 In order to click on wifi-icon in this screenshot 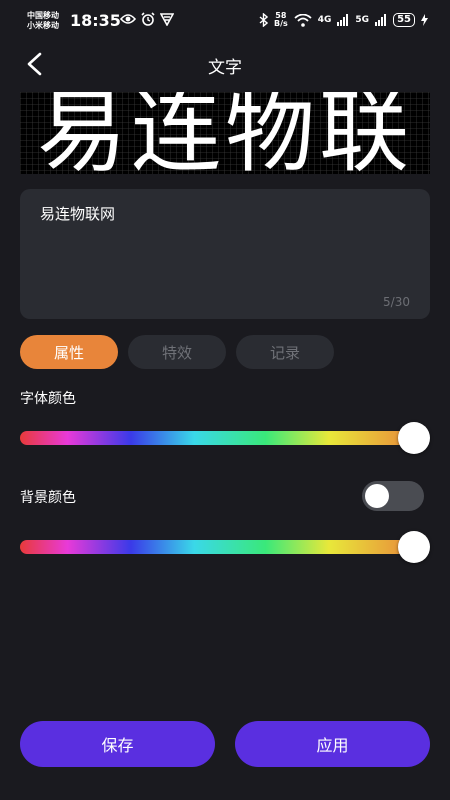, I will do `click(303, 20)`.